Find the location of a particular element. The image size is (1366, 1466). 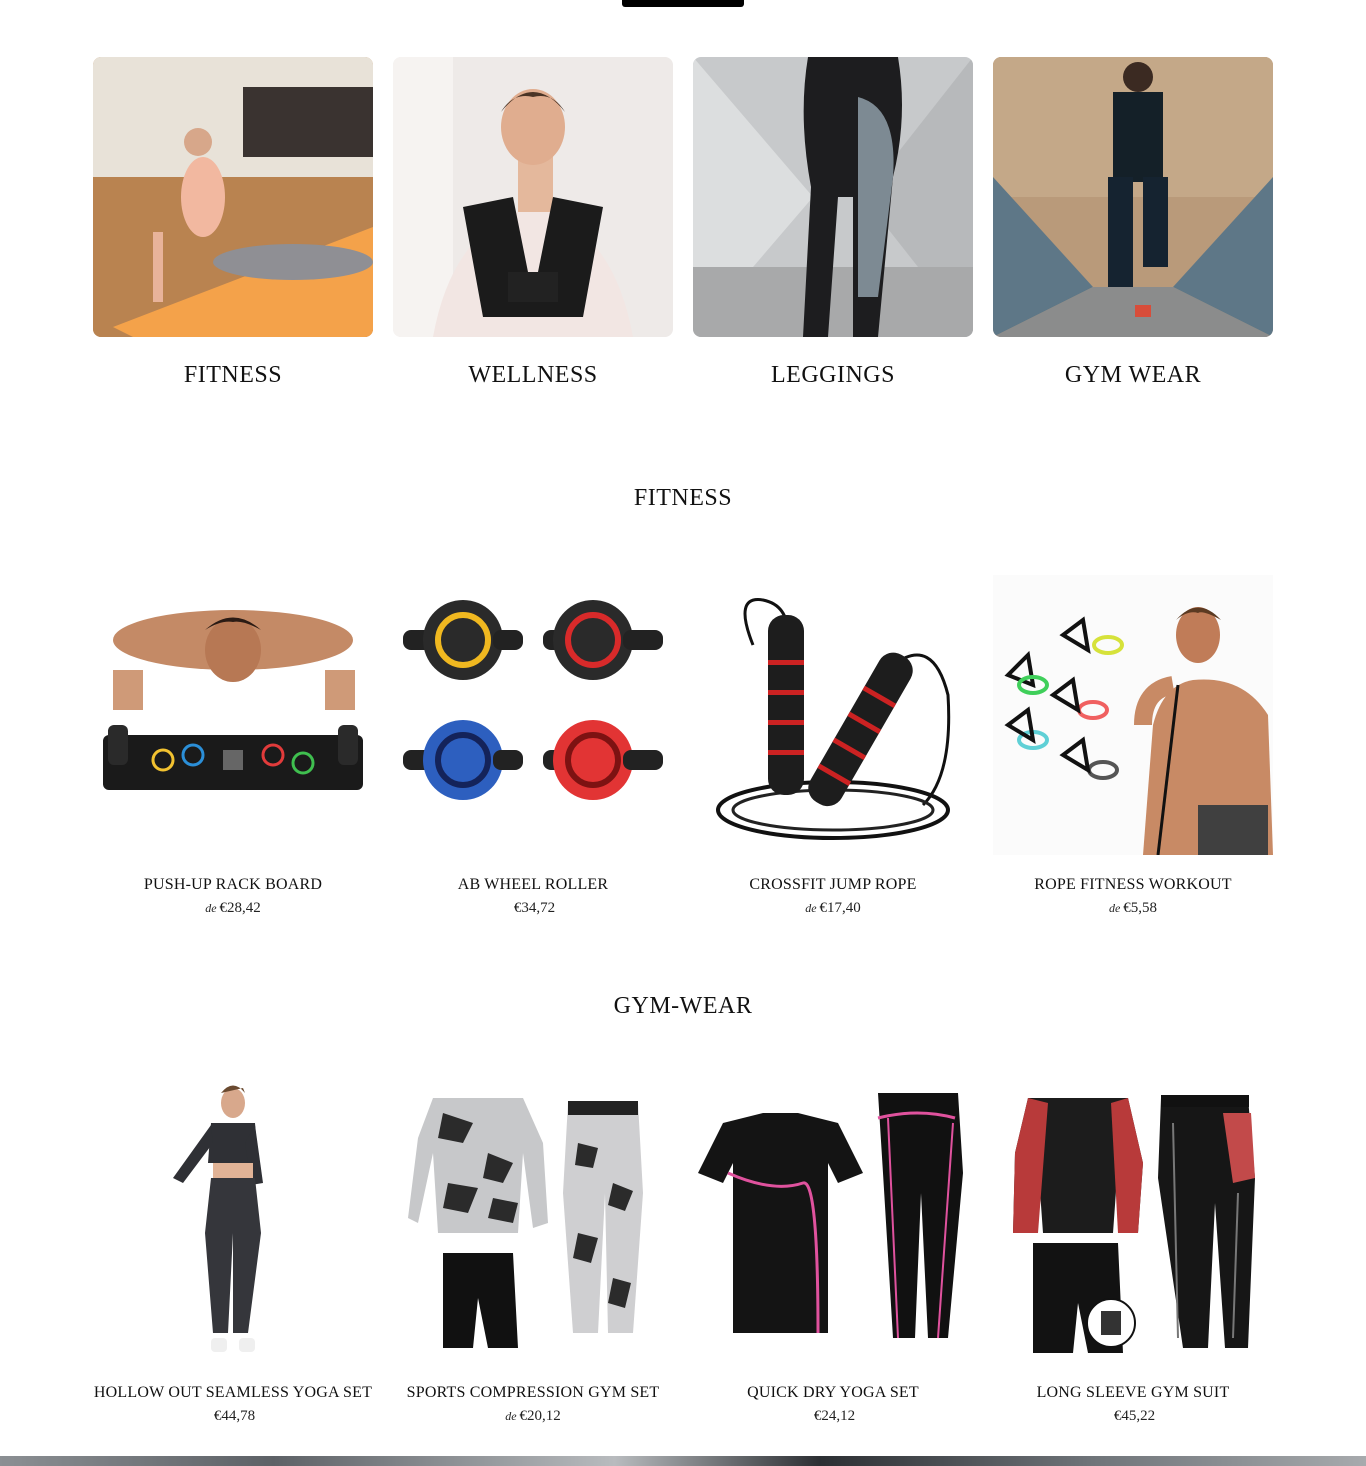

product-name: SPORTS COMPRESSION GYM SET is located at coordinates (533, 1393).